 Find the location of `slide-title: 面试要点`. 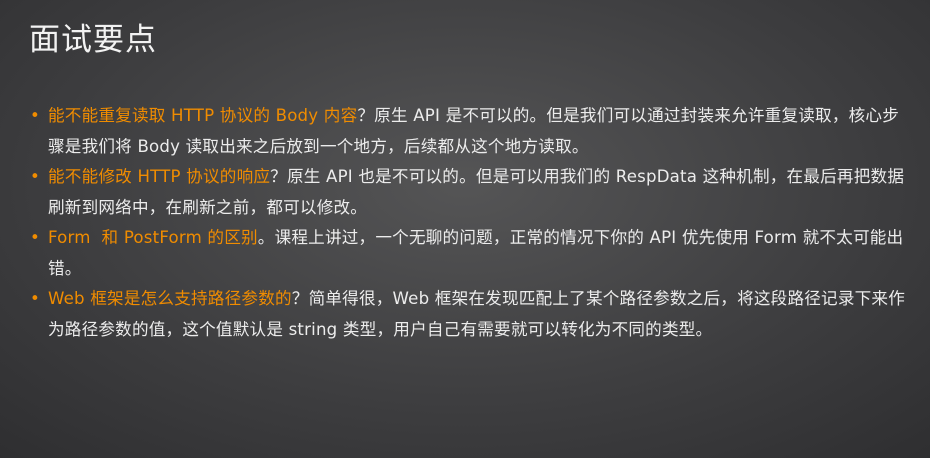

slide-title: 面试要点 is located at coordinates (93, 40).